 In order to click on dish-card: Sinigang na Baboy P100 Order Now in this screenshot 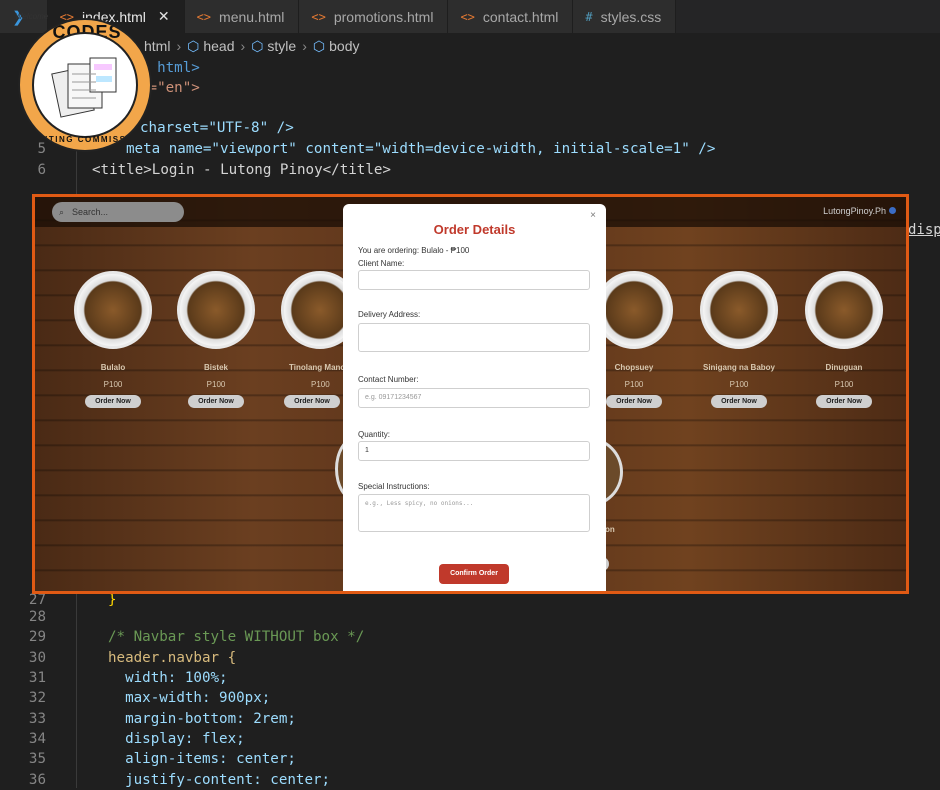, I will do `click(739, 339)`.